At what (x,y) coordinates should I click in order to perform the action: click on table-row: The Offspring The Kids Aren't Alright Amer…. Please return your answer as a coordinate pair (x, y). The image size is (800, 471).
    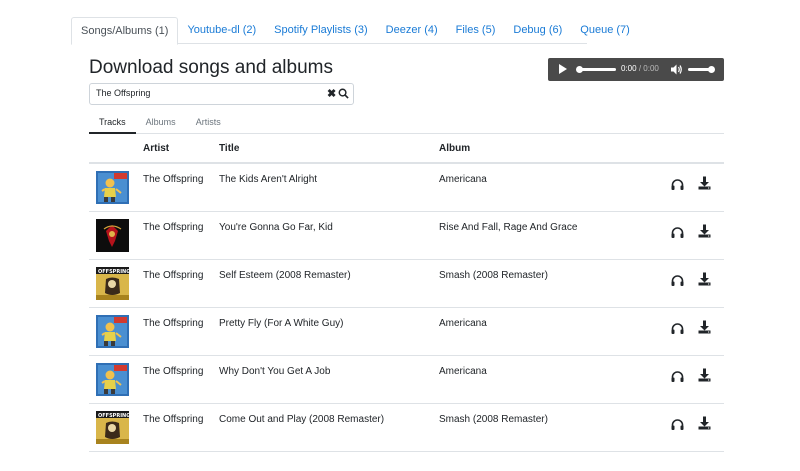
    Looking at the image, I should click on (406, 188).